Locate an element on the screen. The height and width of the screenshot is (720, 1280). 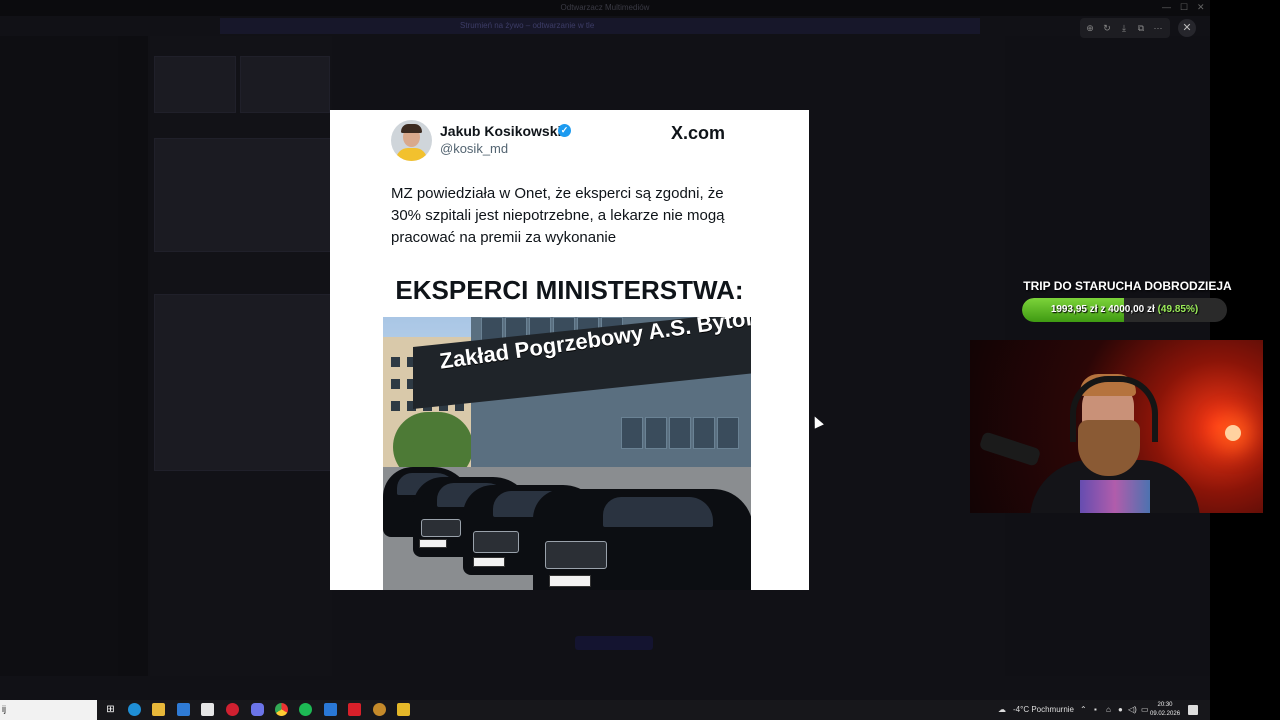
red-app-icon is located at coordinates (354, 709).